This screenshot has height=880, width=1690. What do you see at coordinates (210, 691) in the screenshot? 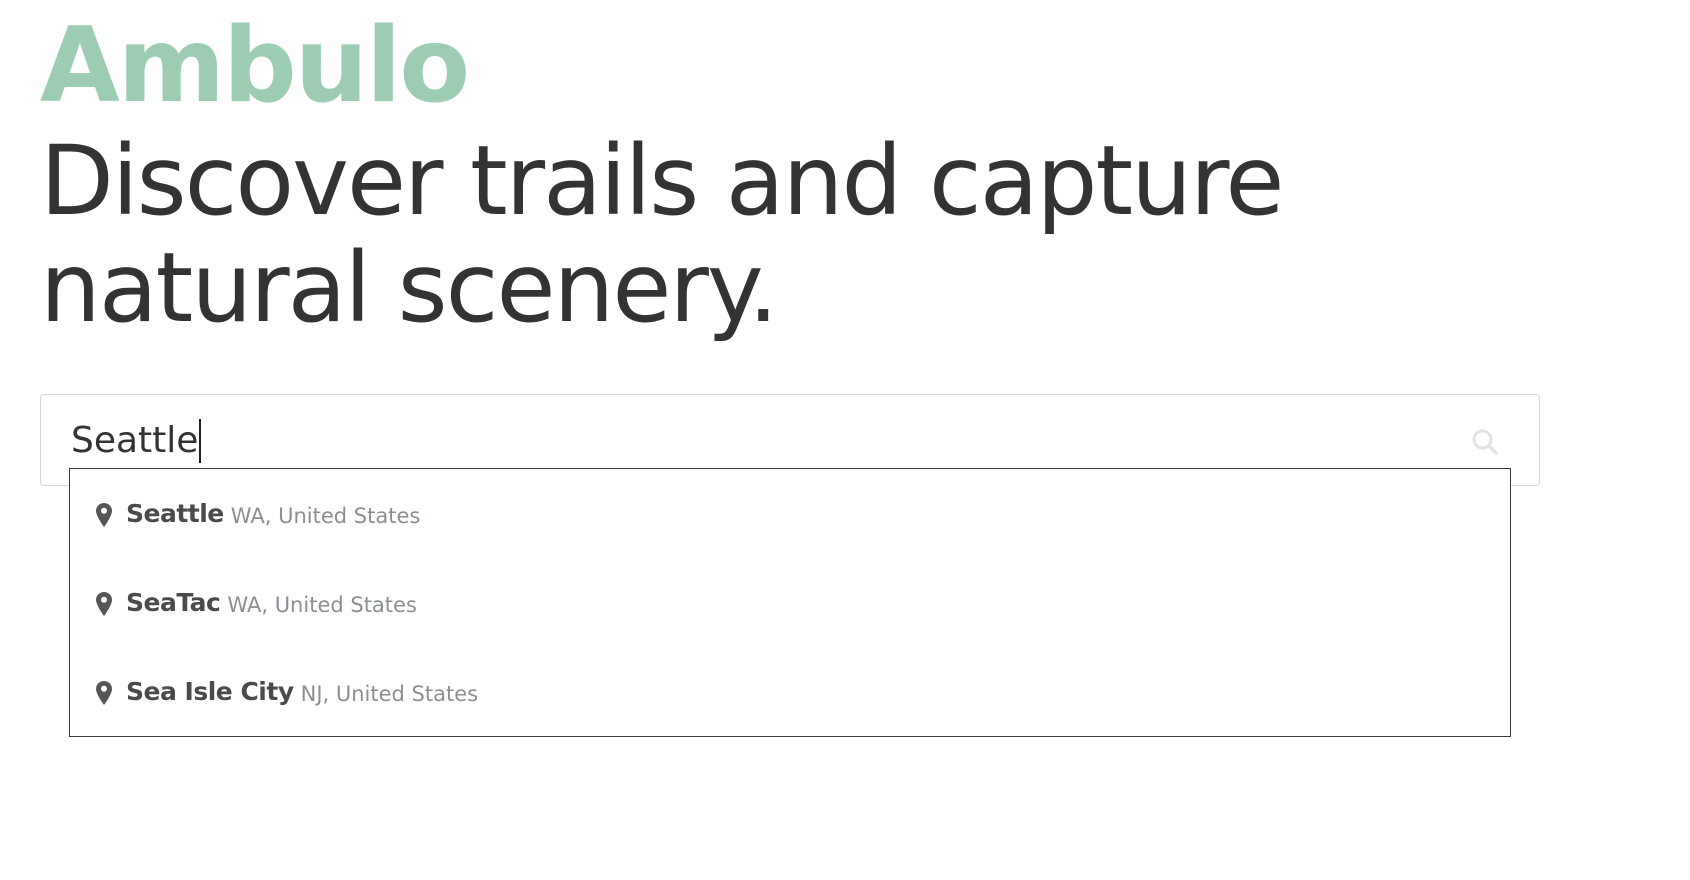
I see `suggestion-name: Sea Isle City` at bounding box center [210, 691].